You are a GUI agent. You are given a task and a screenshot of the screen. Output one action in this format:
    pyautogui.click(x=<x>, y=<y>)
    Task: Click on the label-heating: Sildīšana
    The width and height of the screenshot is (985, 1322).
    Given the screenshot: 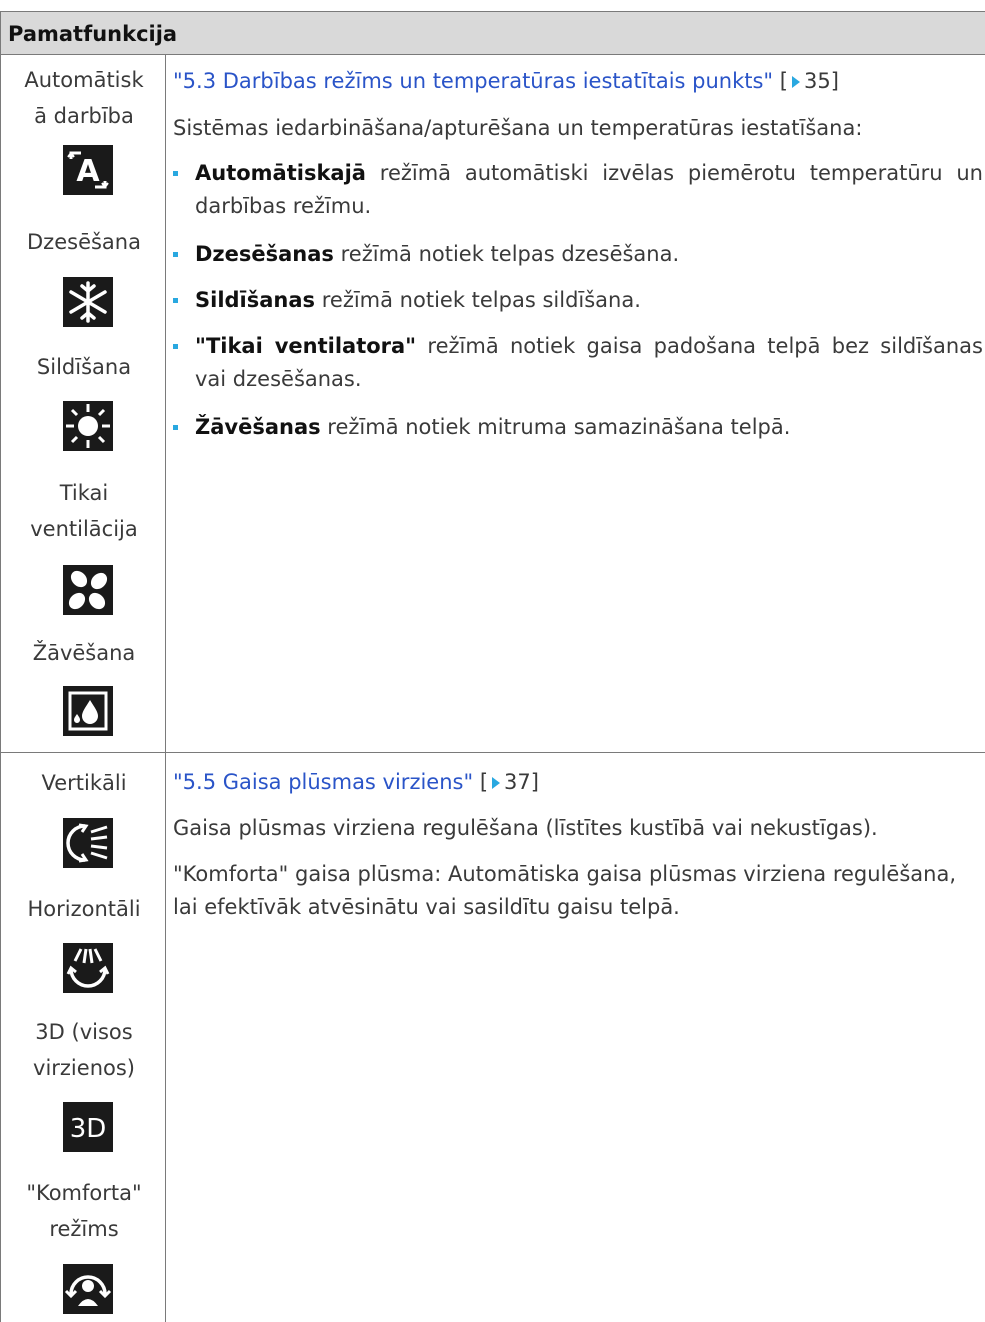 What is the action you would take?
    pyautogui.click(x=84, y=367)
    